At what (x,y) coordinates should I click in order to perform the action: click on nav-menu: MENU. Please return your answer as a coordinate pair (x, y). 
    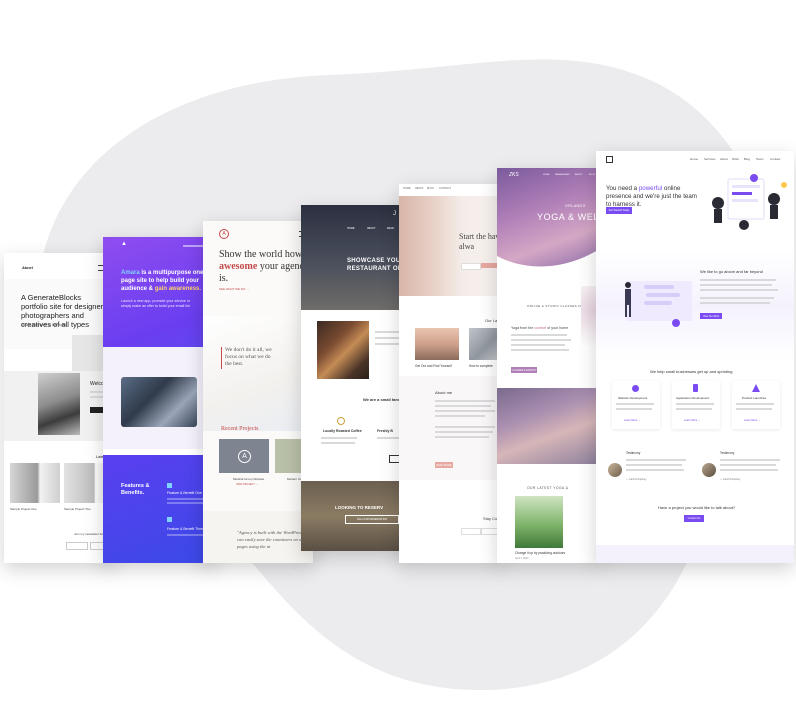
    Looking at the image, I should click on (390, 228).